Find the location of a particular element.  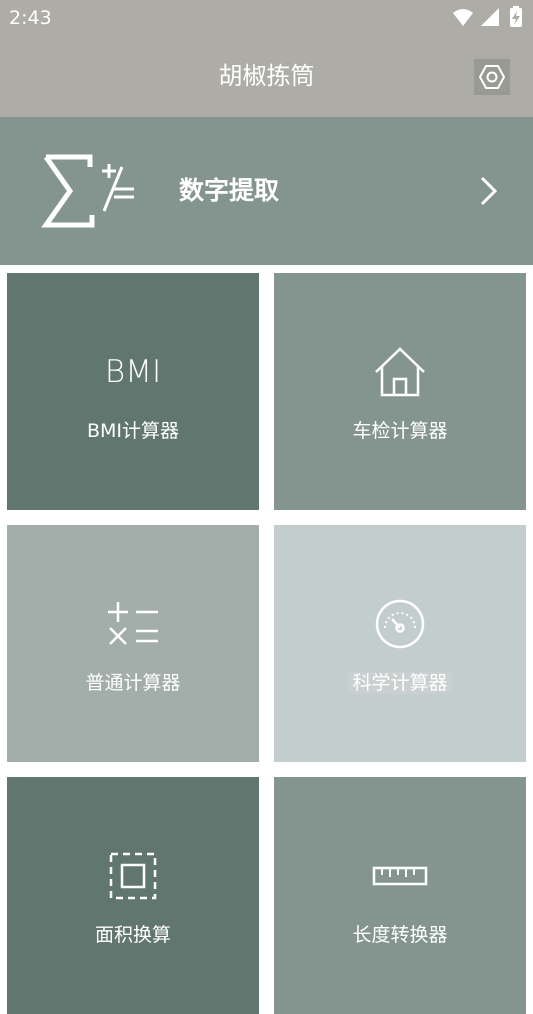

settings-button is located at coordinates (492, 77).